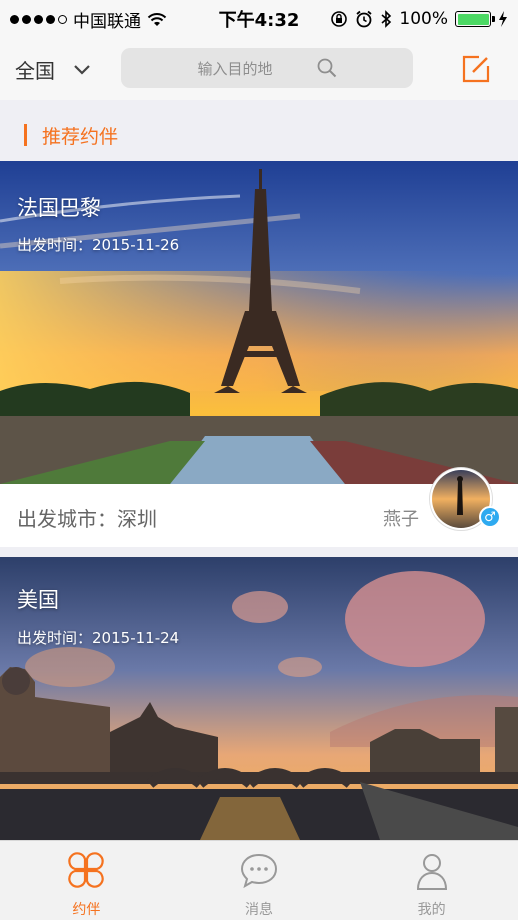 The width and height of the screenshot is (518, 920). Describe the element at coordinates (259, 507) in the screenshot. I see `trip-info-row: 出发城市：深圳 燕子 ♂` at that location.